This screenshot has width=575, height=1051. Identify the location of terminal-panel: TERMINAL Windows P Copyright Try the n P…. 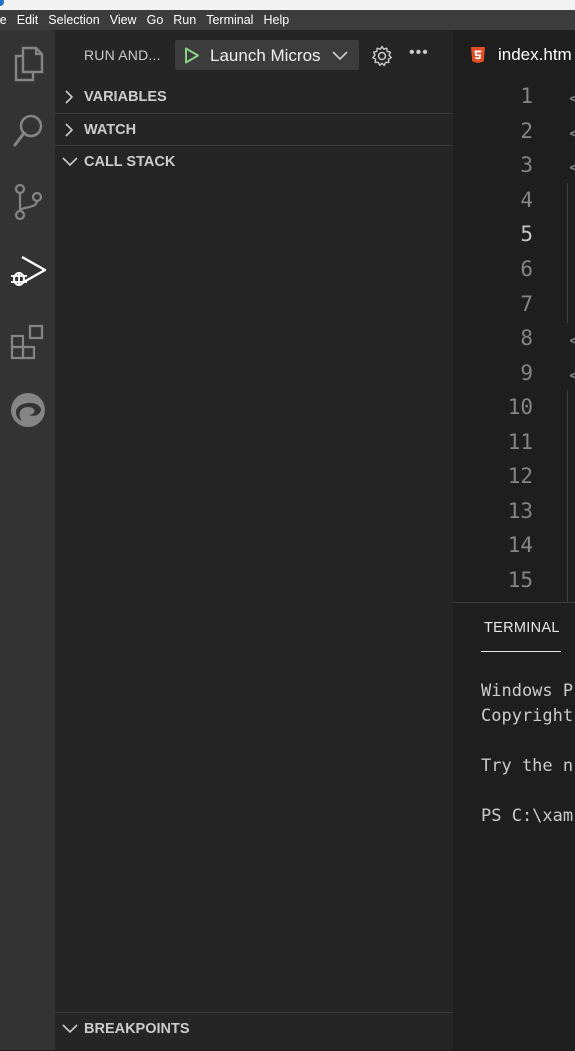
(514, 826).